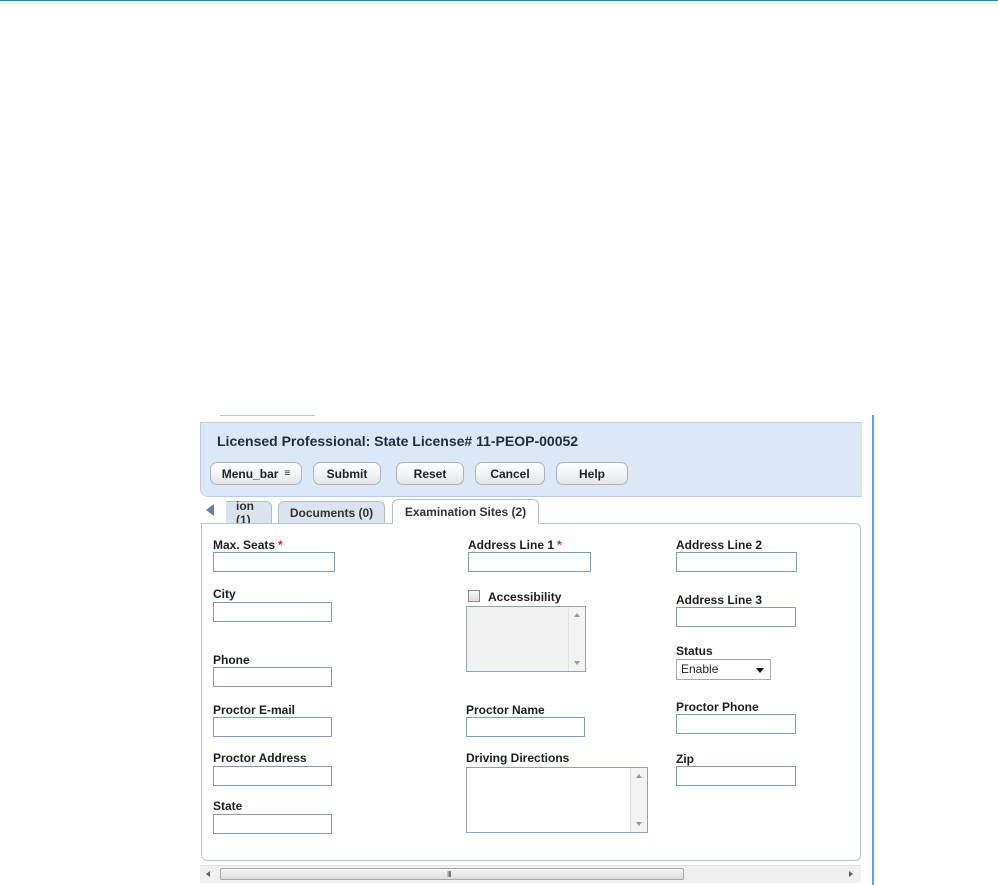 The image size is (998, 885). Describe the element at coordinates (248, 545) in the screenshot. I see `max-seats-label: Max. Seats *` at that location.